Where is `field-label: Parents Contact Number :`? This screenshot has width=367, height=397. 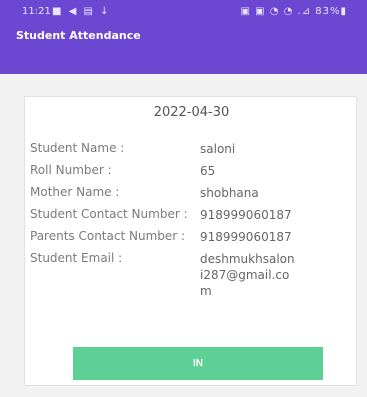
field-label: Parents Contact Number : is located at coordinates (108, 236).